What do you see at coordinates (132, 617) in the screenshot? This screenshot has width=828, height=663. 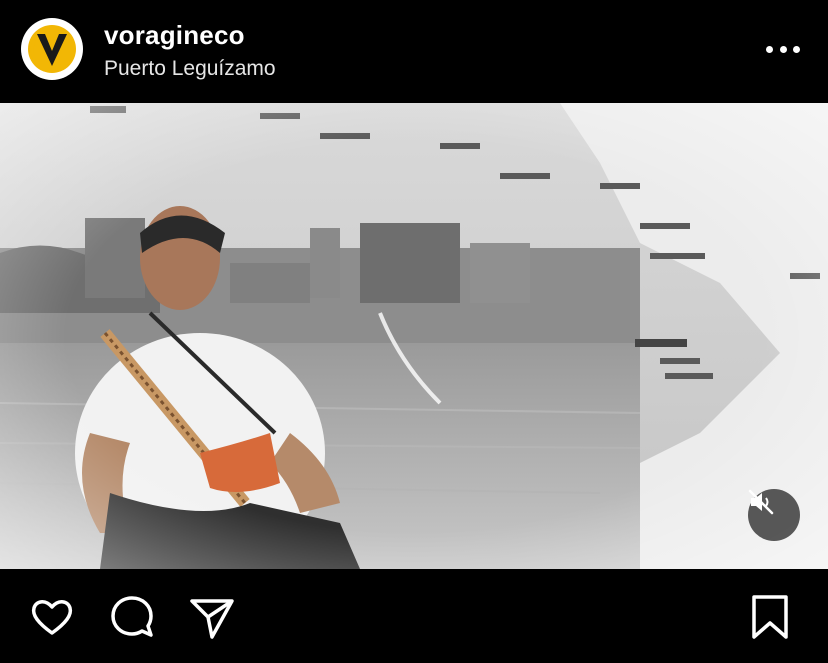 I see `comment-icon` at bounding box center [132, 617].